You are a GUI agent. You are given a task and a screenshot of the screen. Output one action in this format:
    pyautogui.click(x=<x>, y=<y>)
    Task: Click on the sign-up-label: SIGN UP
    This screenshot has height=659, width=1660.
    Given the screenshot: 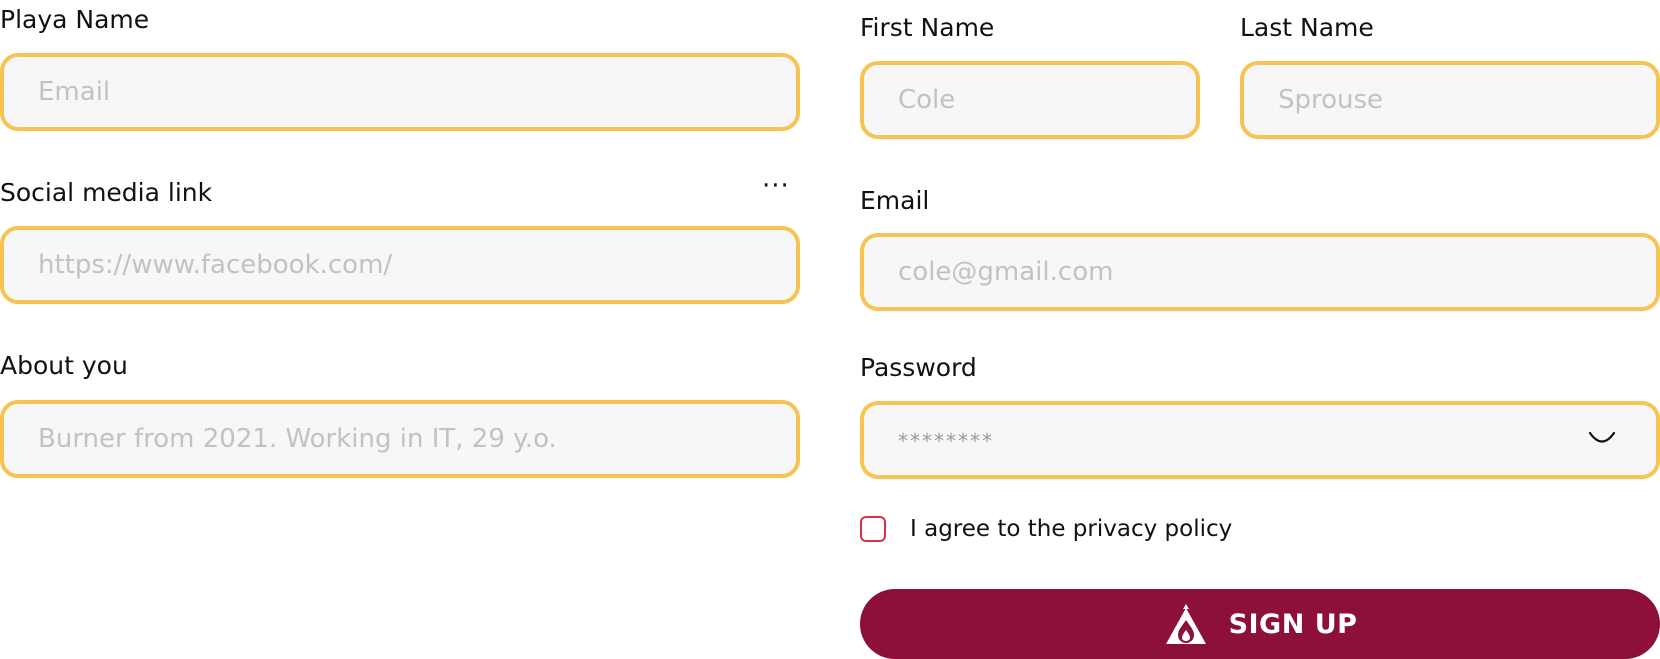 What is the action you would take?
    pyautogui.click(x=1293, y=624)
    